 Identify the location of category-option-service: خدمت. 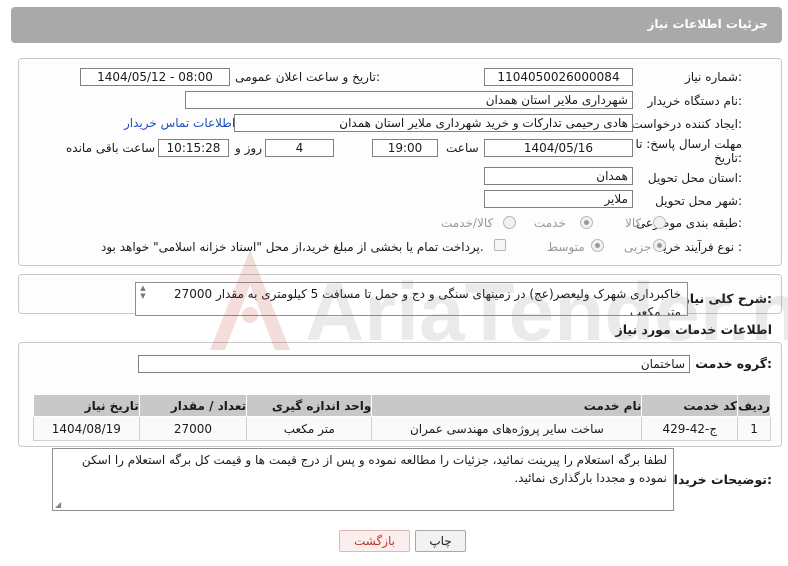
(550, 223).